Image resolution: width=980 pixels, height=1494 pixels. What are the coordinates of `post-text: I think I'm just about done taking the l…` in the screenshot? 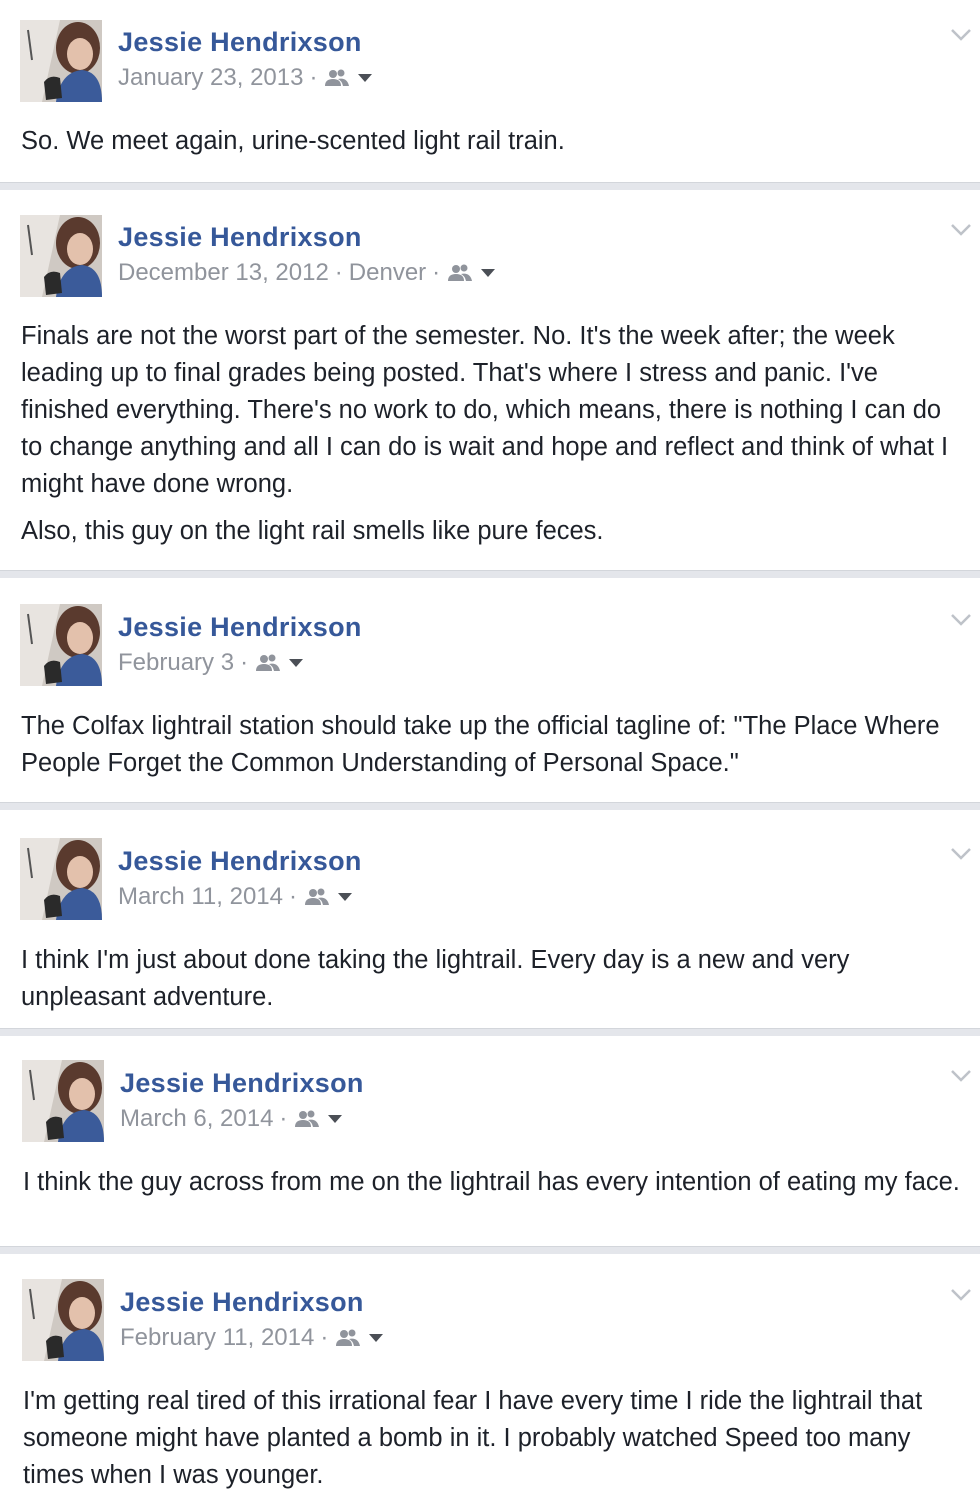 It's located at (493, 979).